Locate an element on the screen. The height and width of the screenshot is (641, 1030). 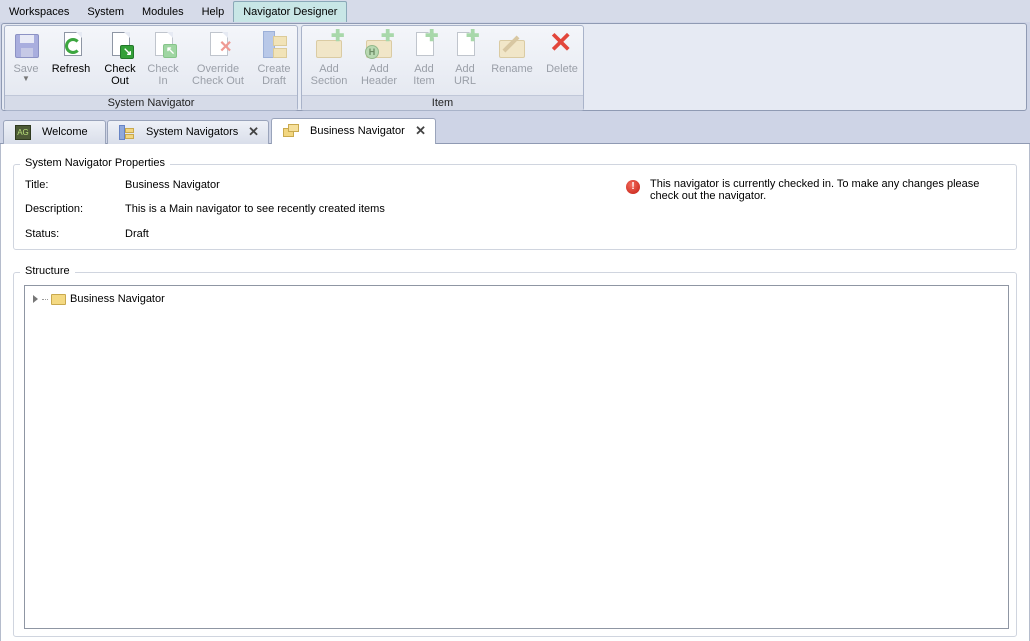
override-check-out-icon: ✕ is located at coordinates (218, 45).